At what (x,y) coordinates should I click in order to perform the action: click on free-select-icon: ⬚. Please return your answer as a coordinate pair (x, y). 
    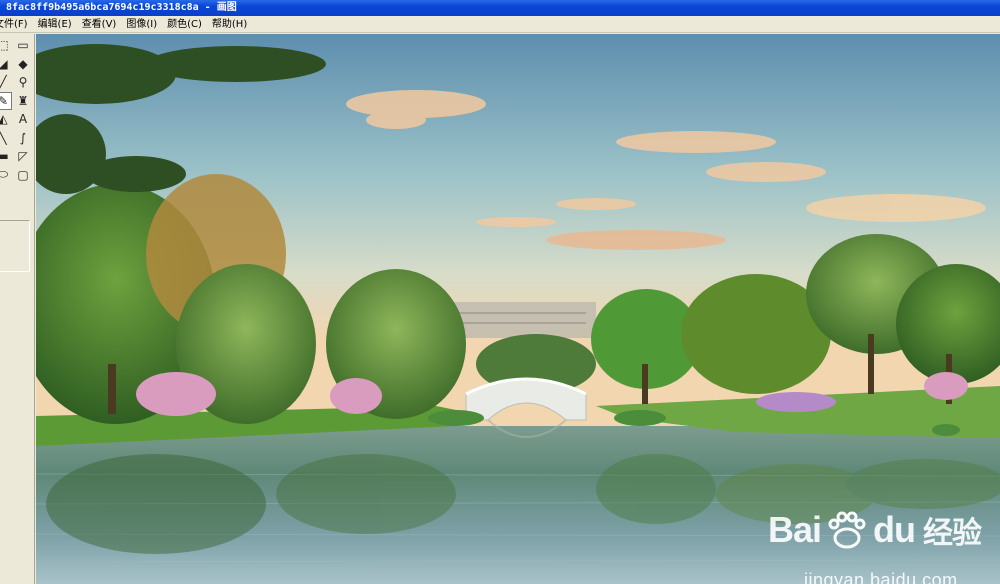
    Looking at the image, I should click on (6, 45).